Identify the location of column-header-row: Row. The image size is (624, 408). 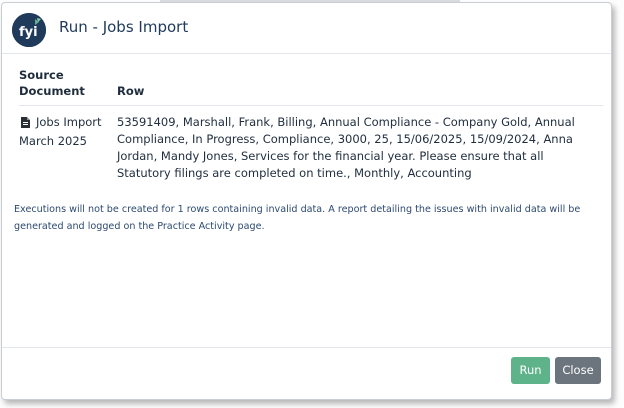
(131, 91).